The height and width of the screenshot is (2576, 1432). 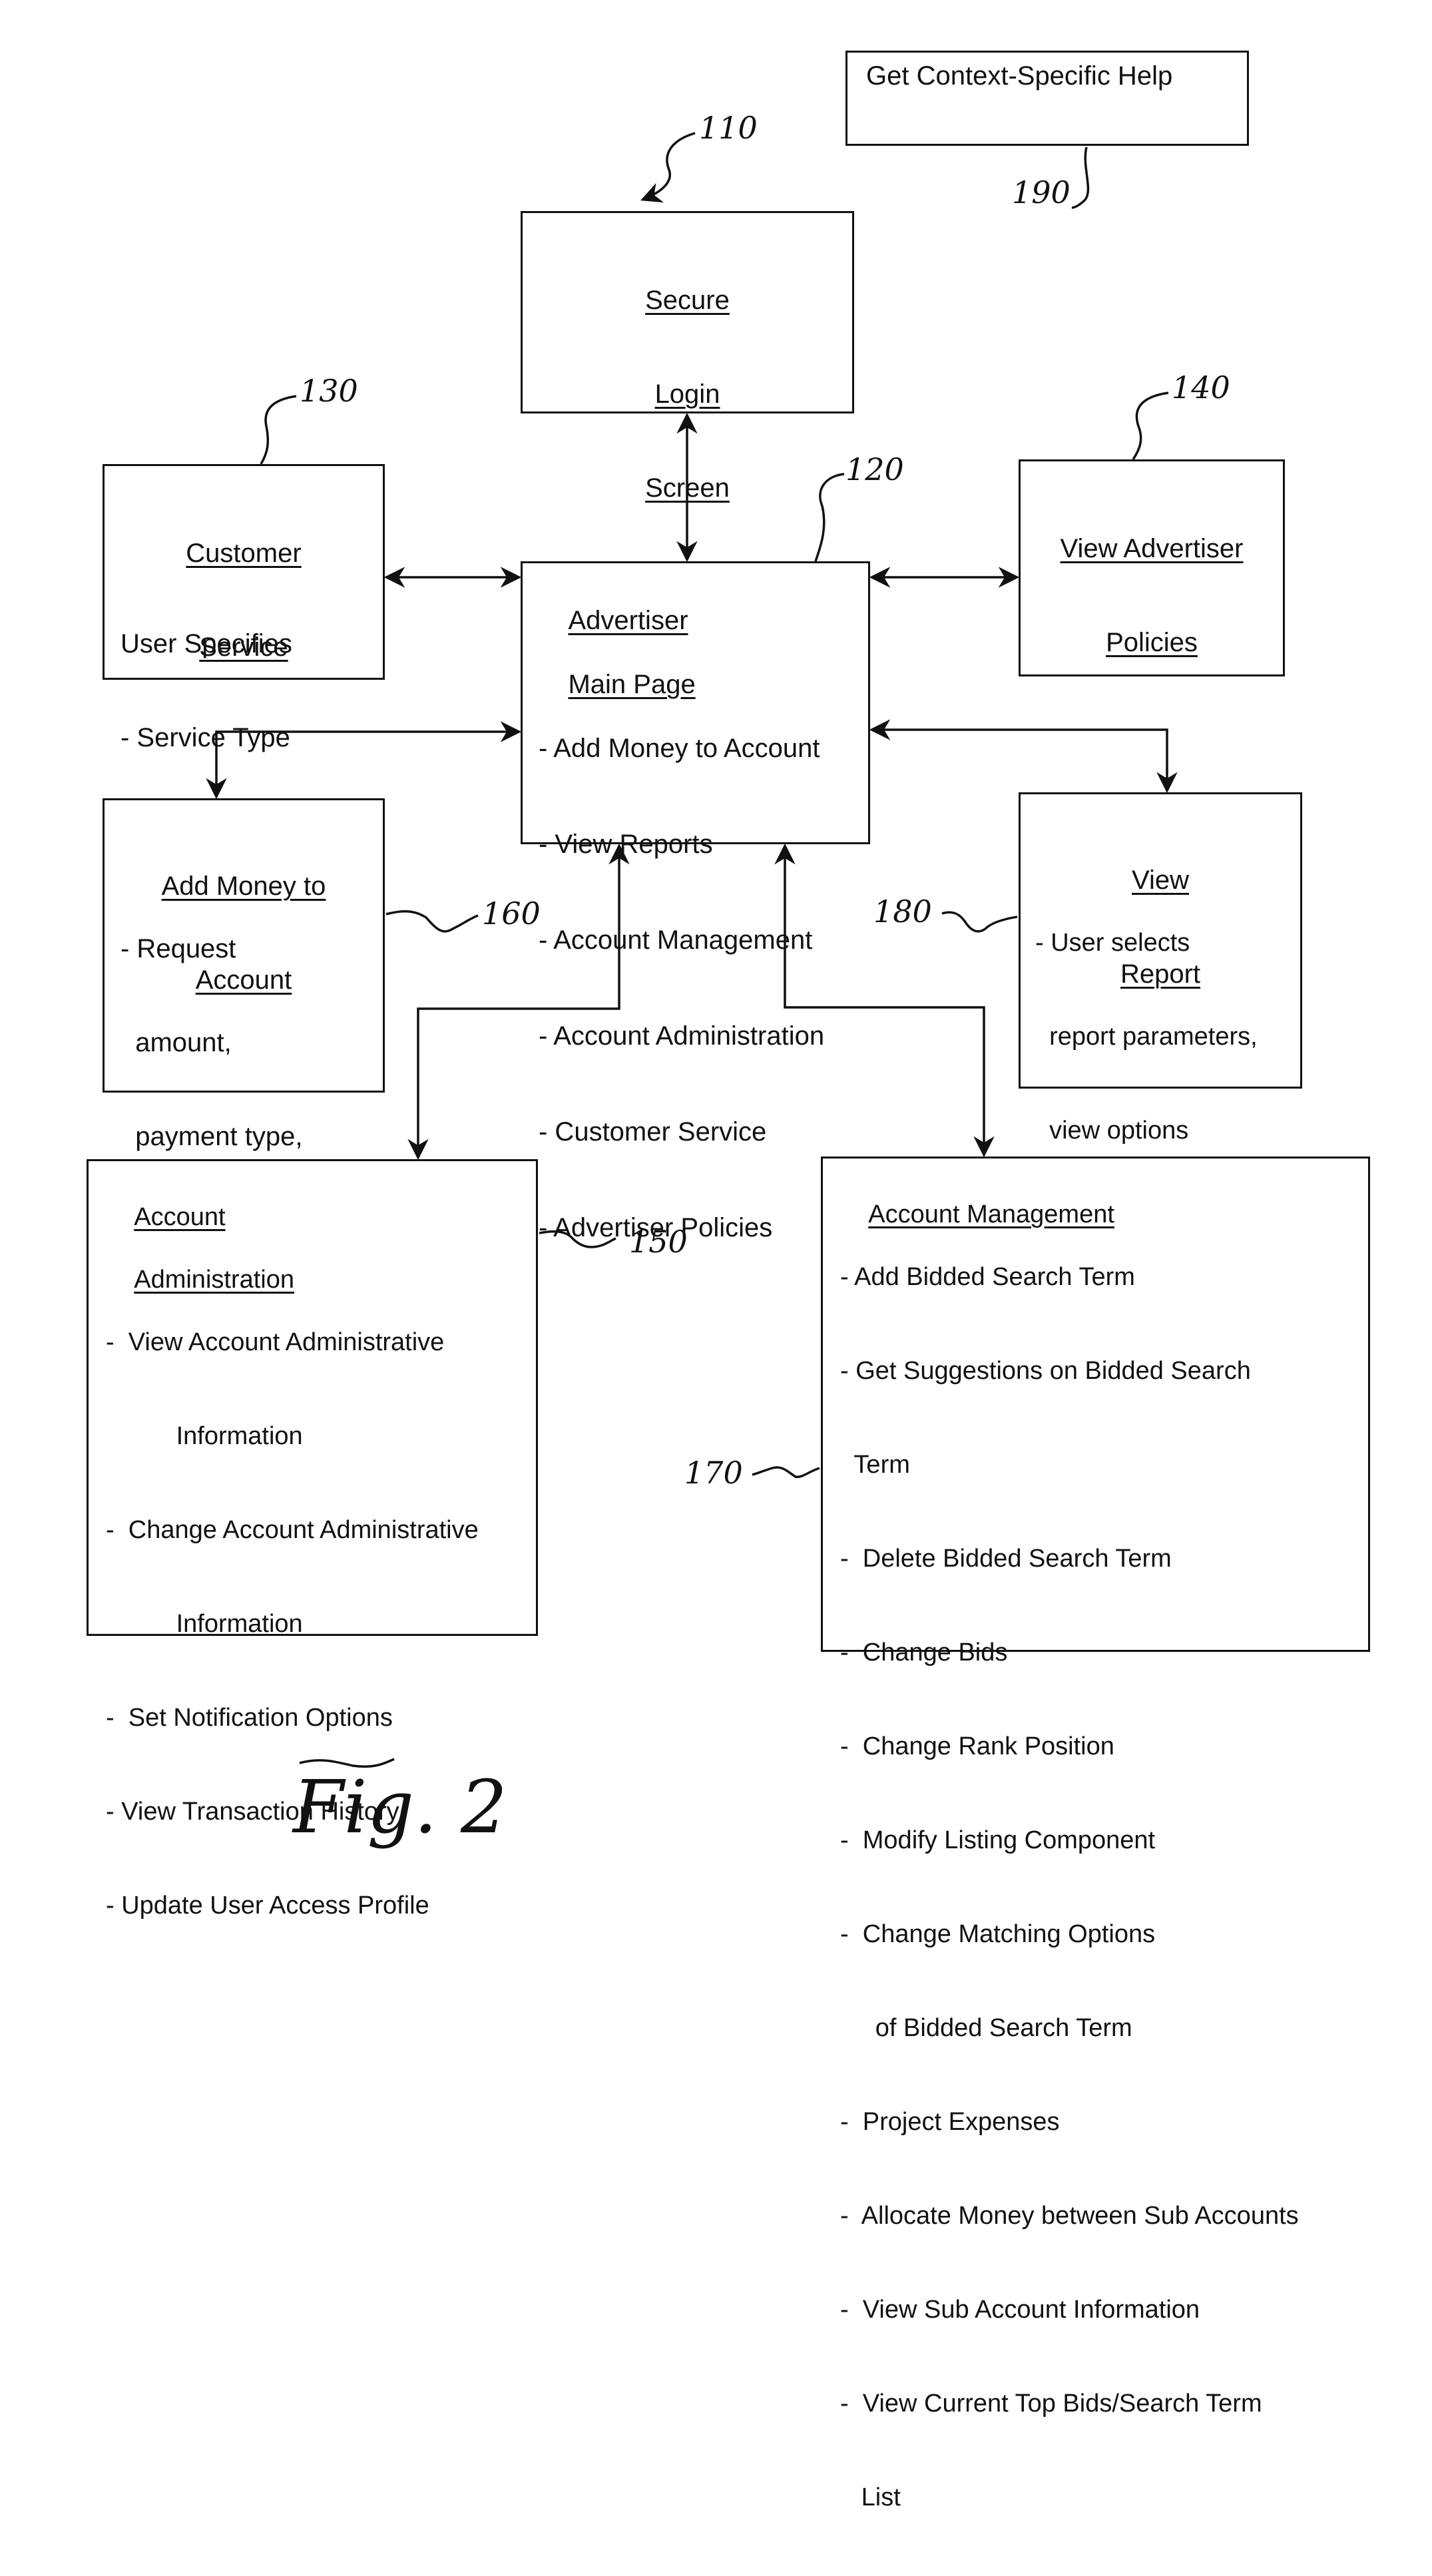 What do you see at coordinates (875, 1465) in the screenshot?
I see `account-mgmt-item: Term` at bounding box center [875, 1465].